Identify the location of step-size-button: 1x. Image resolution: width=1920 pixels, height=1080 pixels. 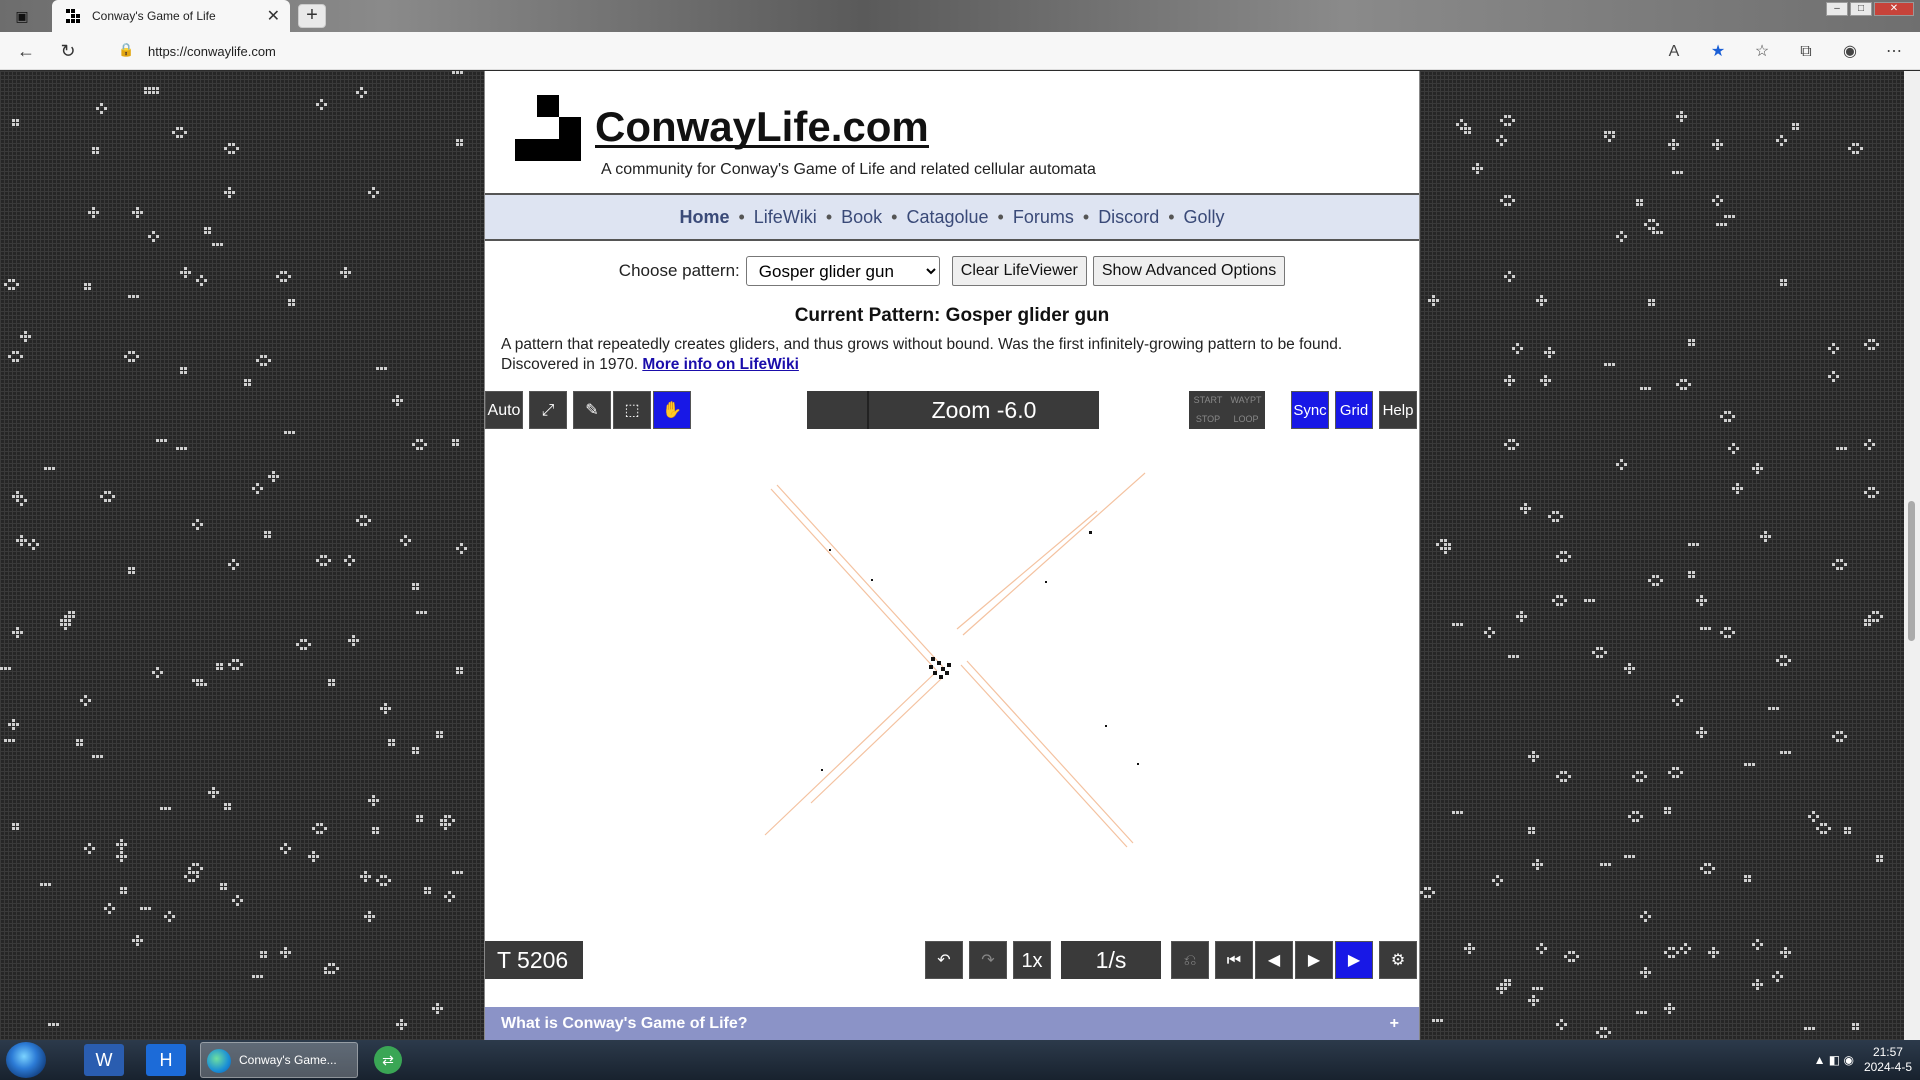
(1032, 960).